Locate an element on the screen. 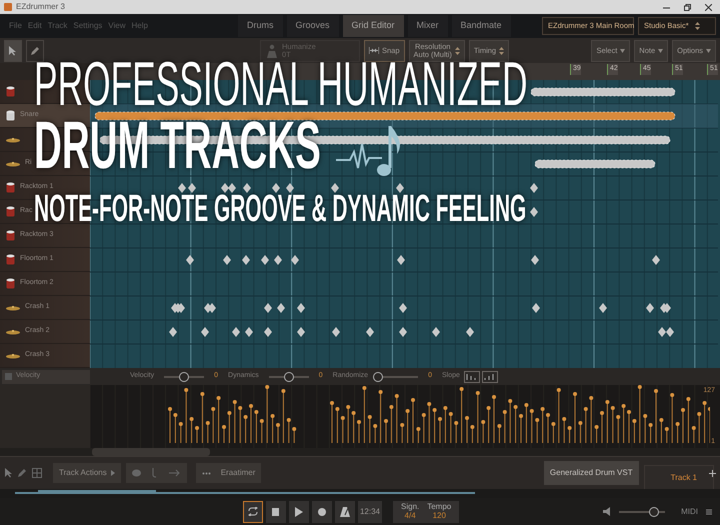  pointer-icon is located at coordinates (8, 473).